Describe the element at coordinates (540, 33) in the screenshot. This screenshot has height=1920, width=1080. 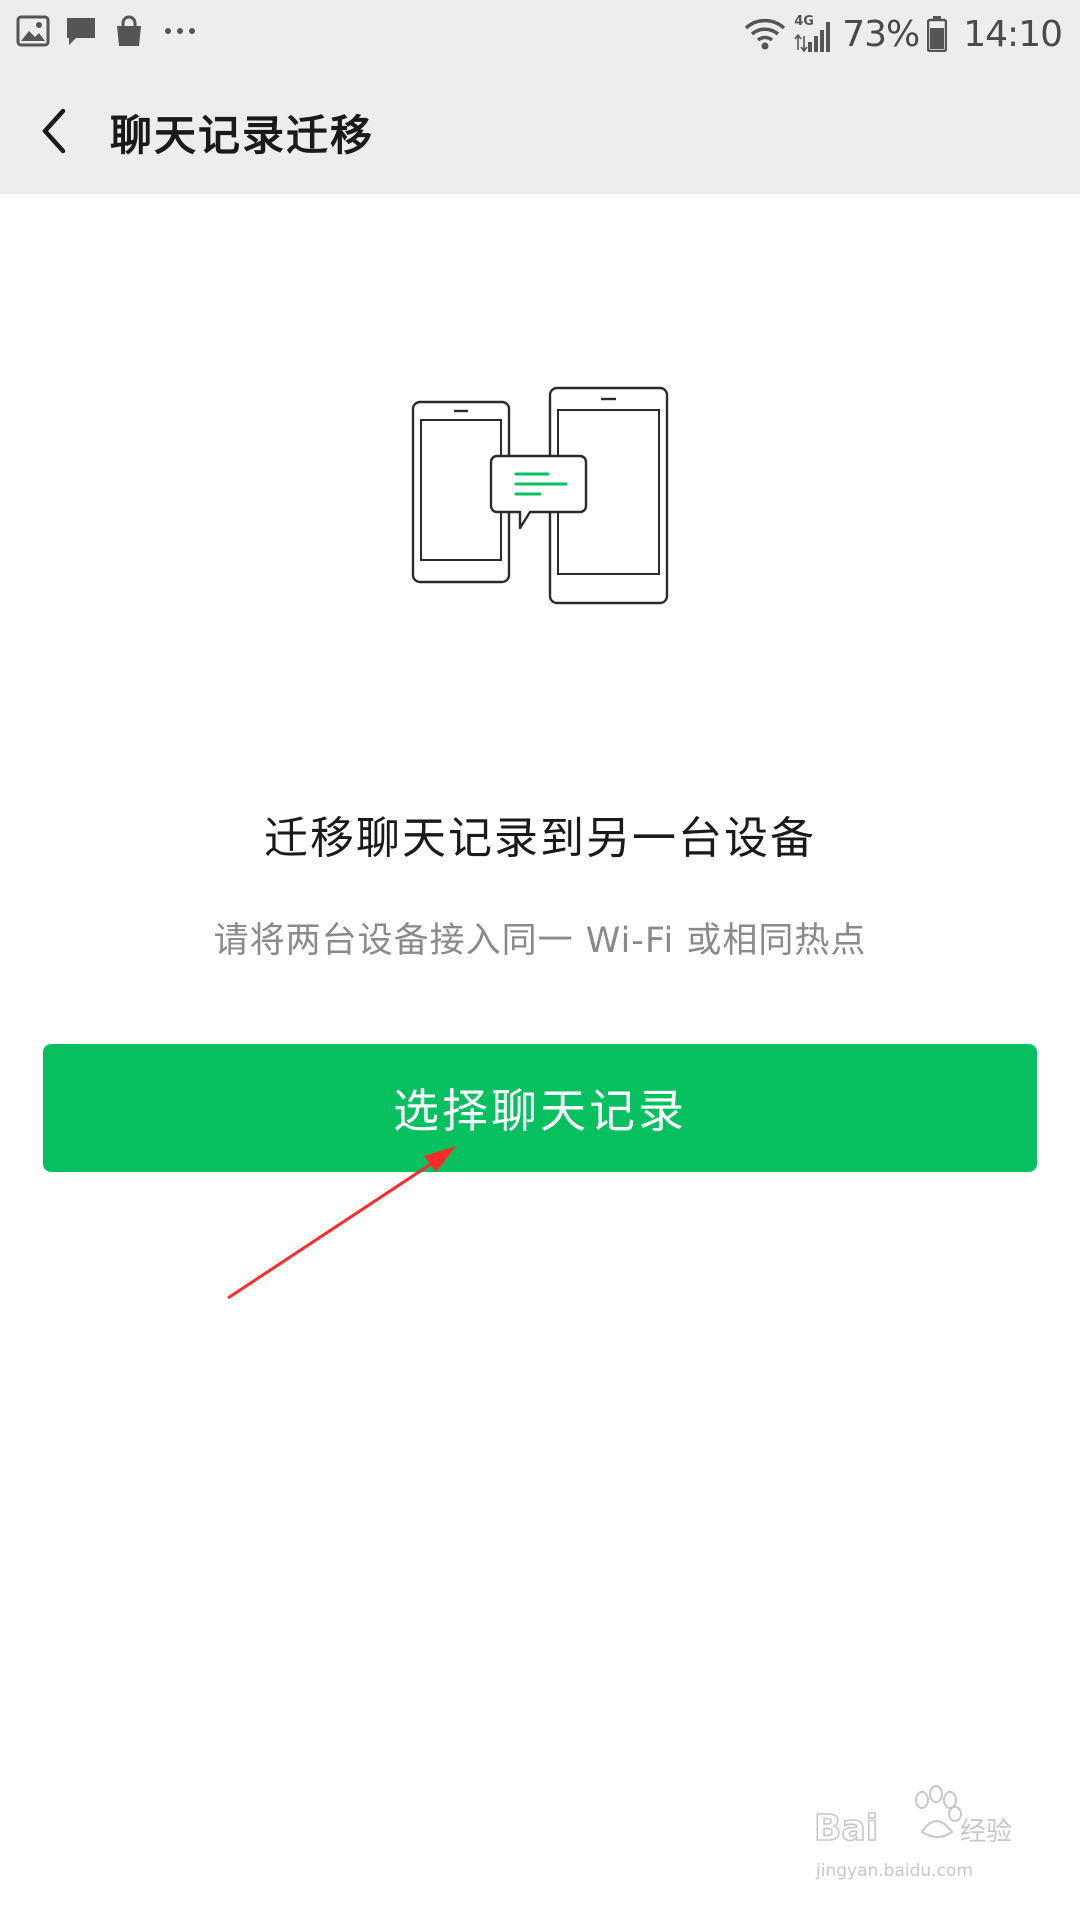
I see `status-bar: 4G 73% 14:10` at that location.